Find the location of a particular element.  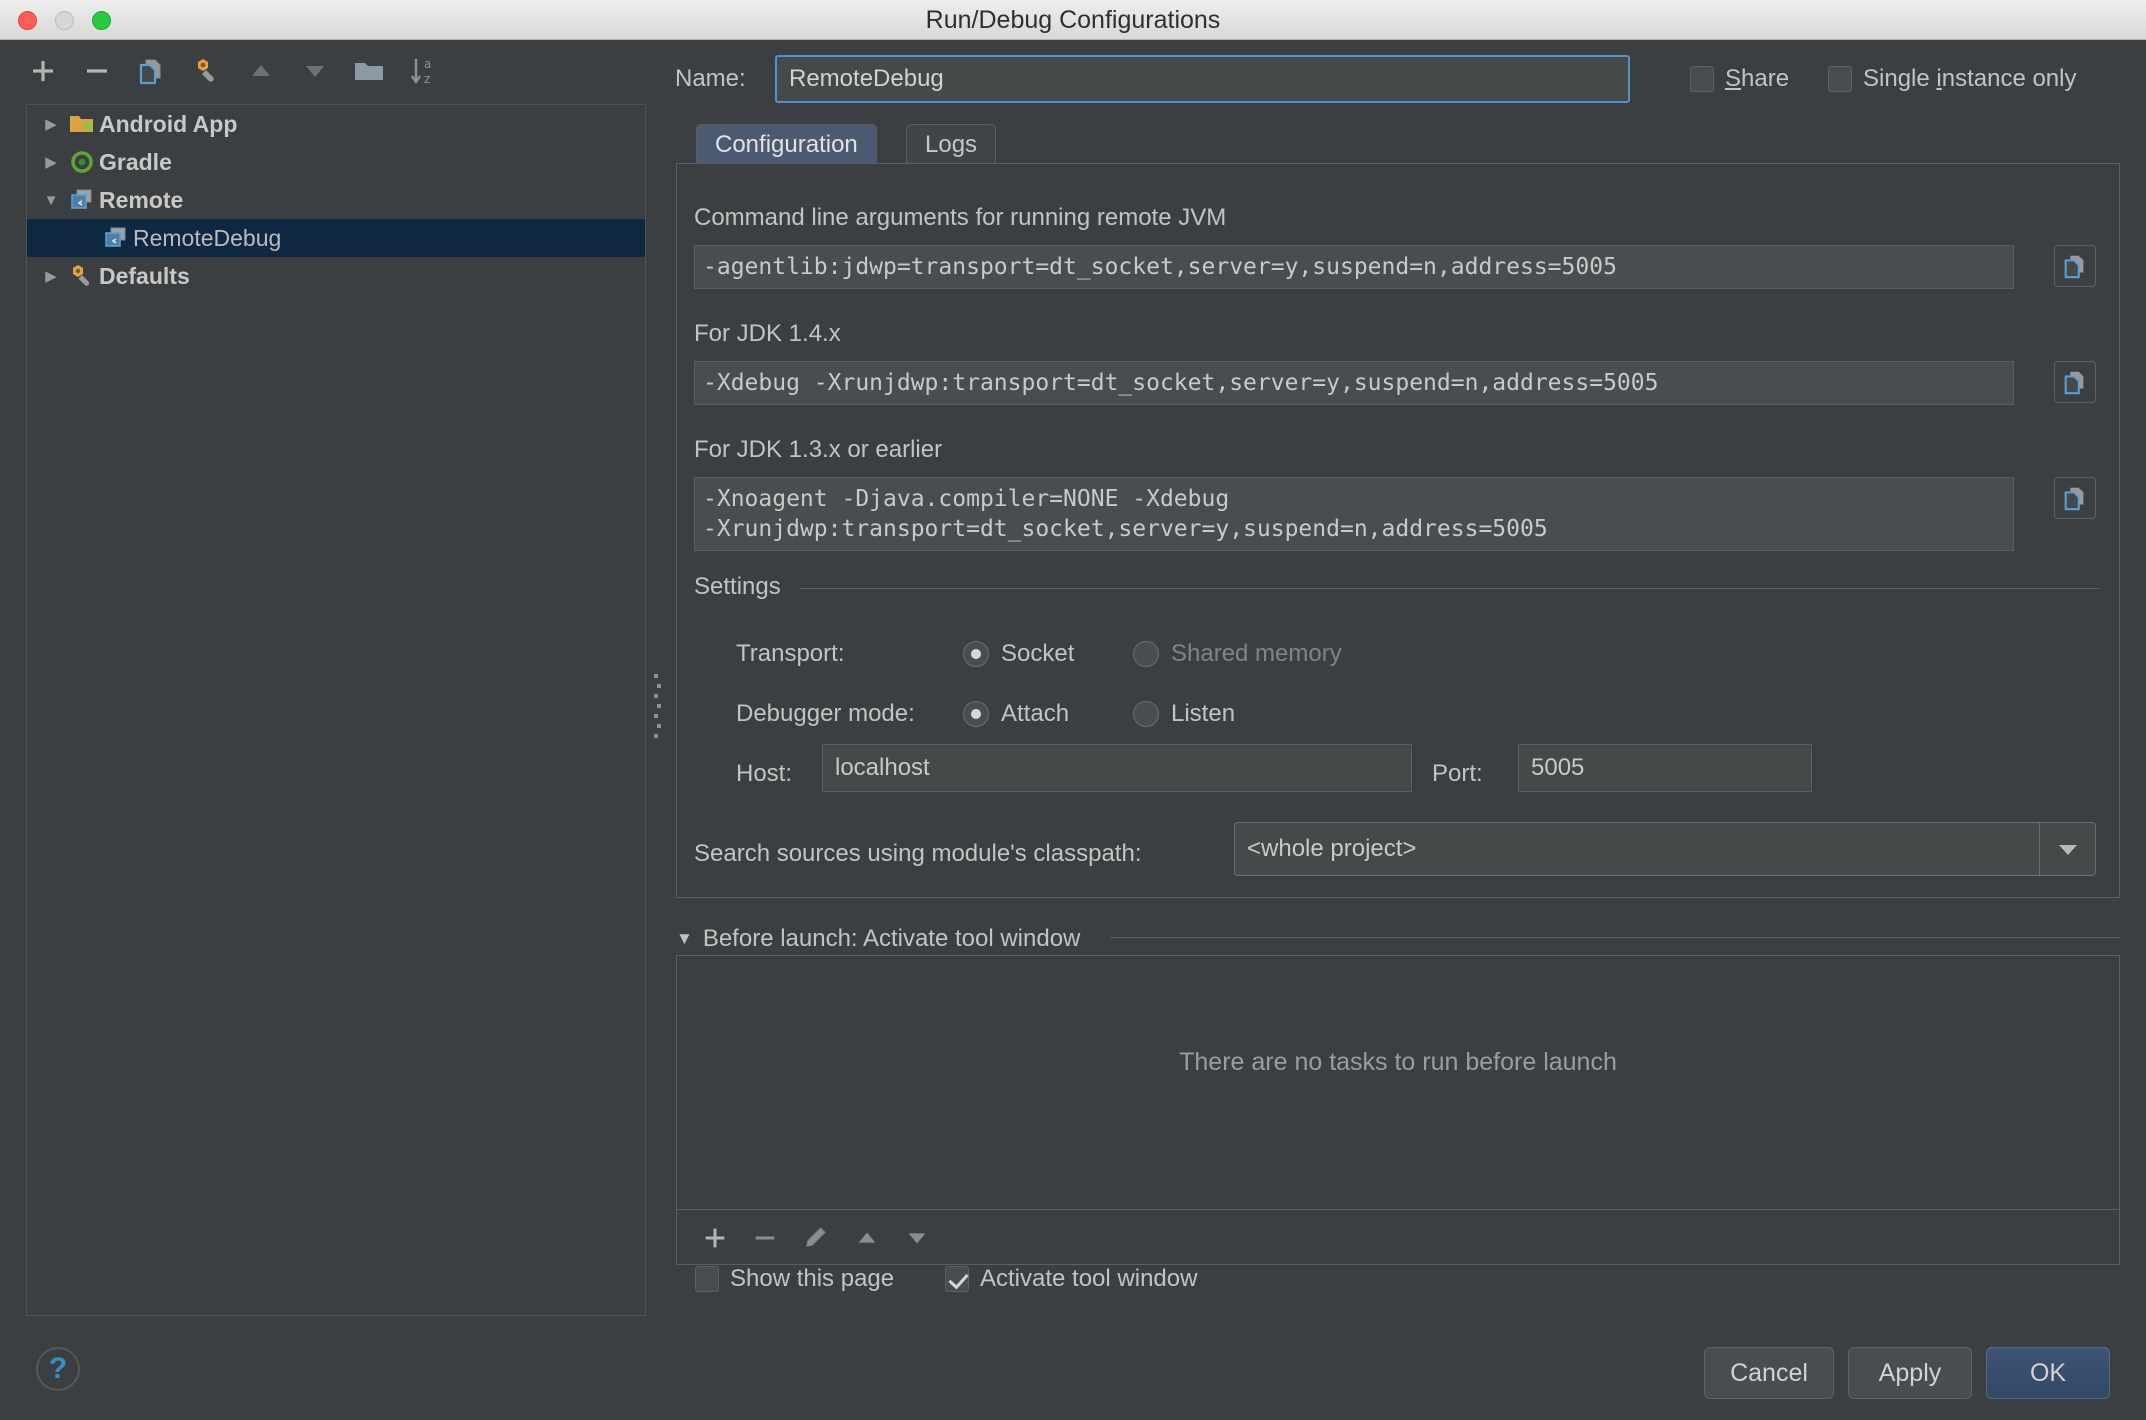

collapse-arrow-icon: ▼ is located at coordinates (51, 200).